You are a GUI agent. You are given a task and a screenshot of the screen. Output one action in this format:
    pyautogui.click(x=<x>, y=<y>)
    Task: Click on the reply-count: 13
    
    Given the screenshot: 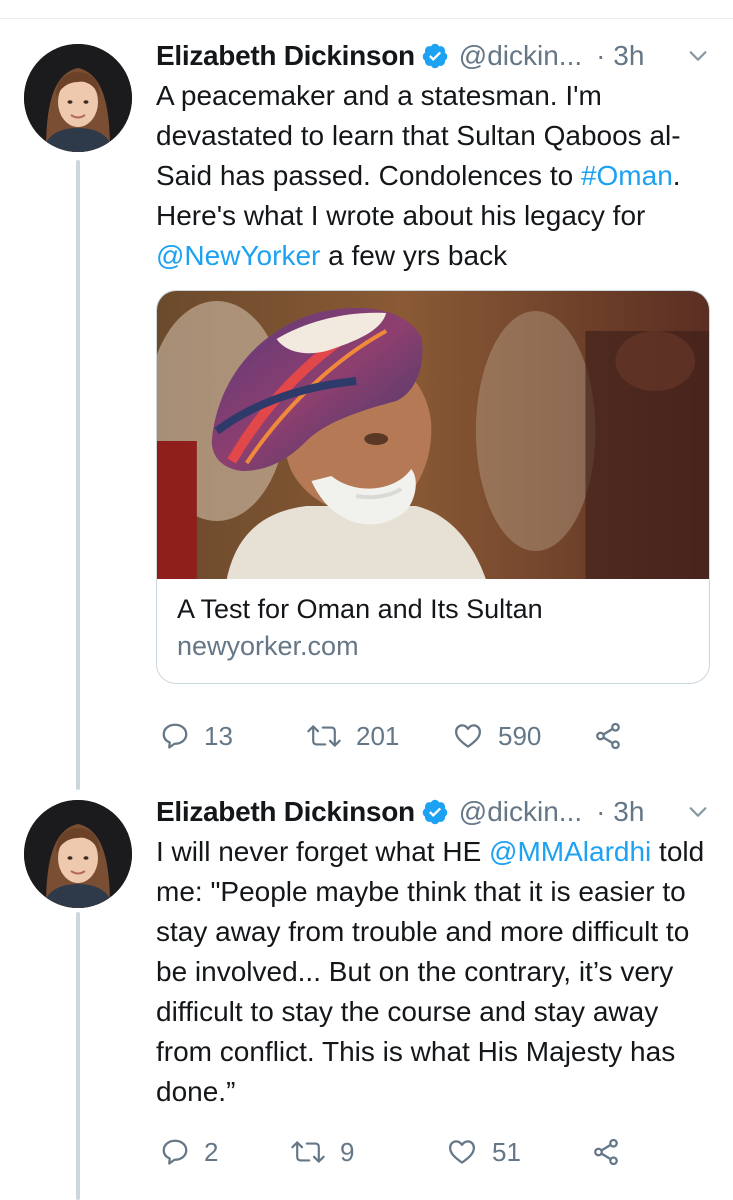 What is the action you would take?
    pyautogui.click(x=218, y=735)
    